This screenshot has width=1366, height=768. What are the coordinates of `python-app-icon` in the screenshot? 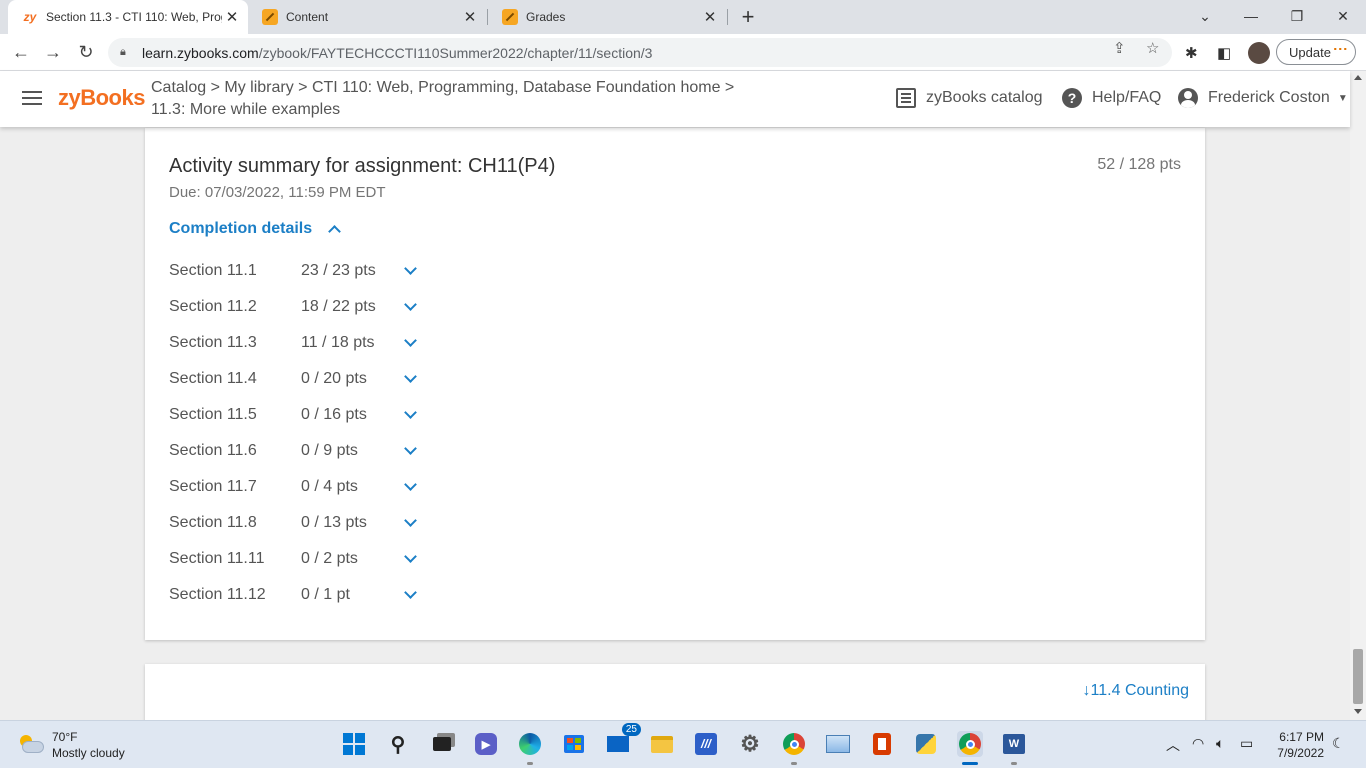 It's located at (926, 744).